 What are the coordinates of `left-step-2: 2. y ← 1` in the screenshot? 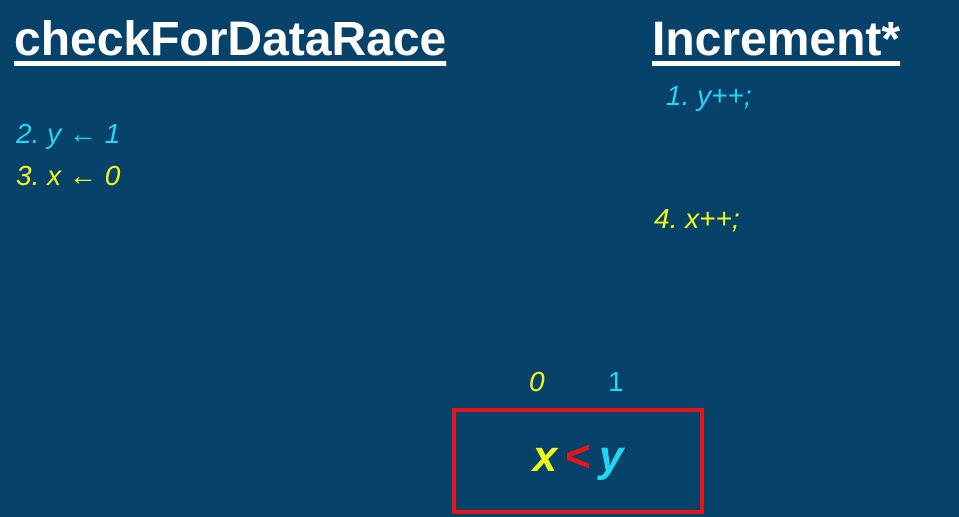 It's located at (68, 133).